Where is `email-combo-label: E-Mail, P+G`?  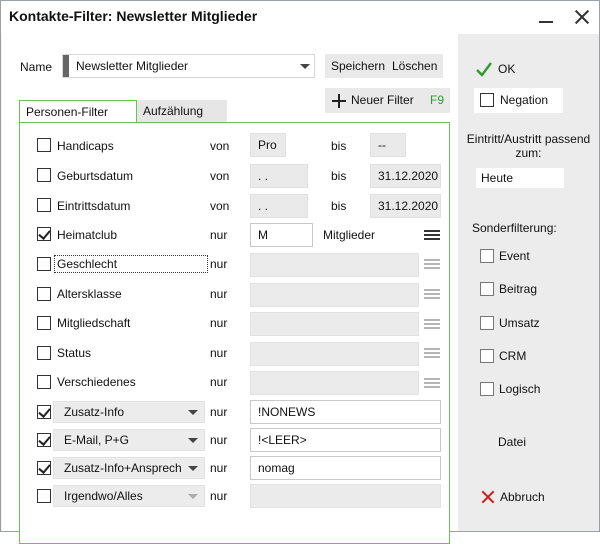 email-combo-label: E-Mail, P+G is located at coordinates (97, 440).